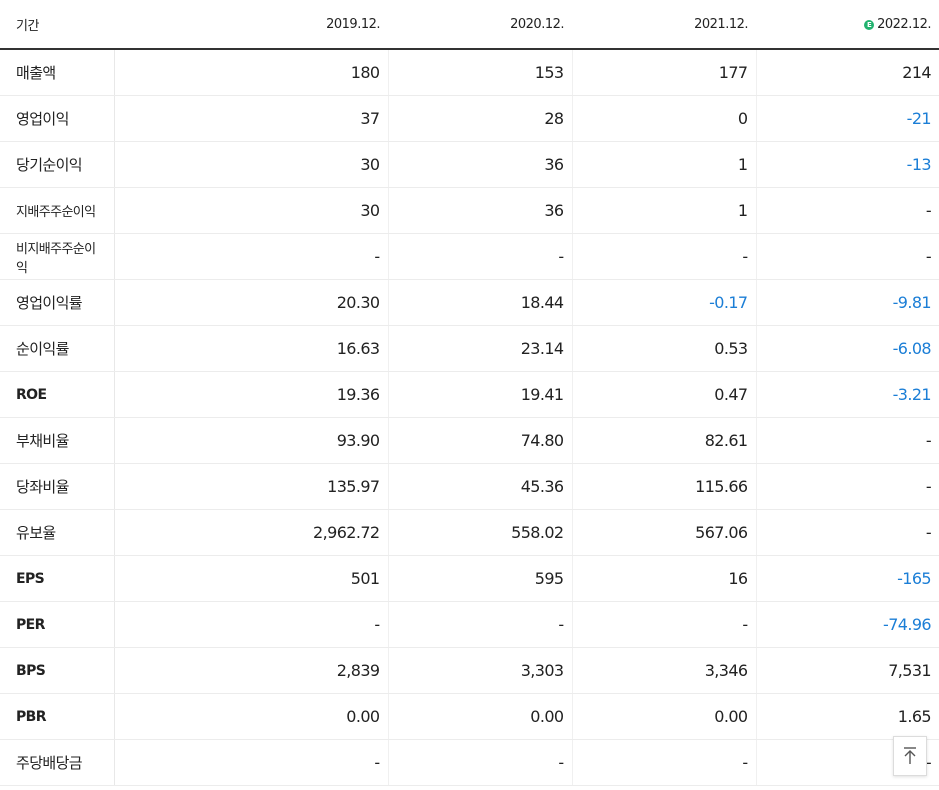 The width and height of the screenshot is (939, 790). I want to click on year-header: 2021.12., so click(664, 25).